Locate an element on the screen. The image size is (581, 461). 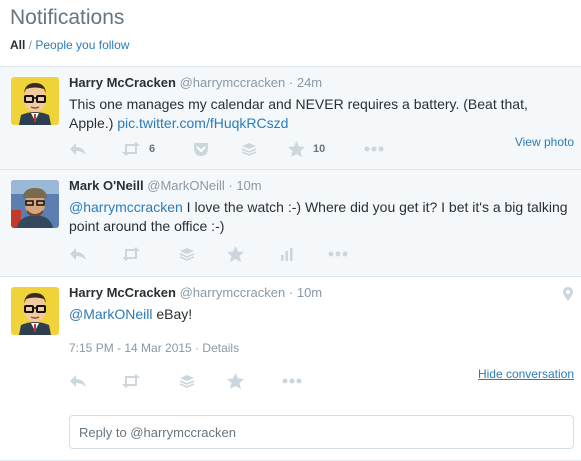
favorite-button: 10 is located at coordinates (306, 149).